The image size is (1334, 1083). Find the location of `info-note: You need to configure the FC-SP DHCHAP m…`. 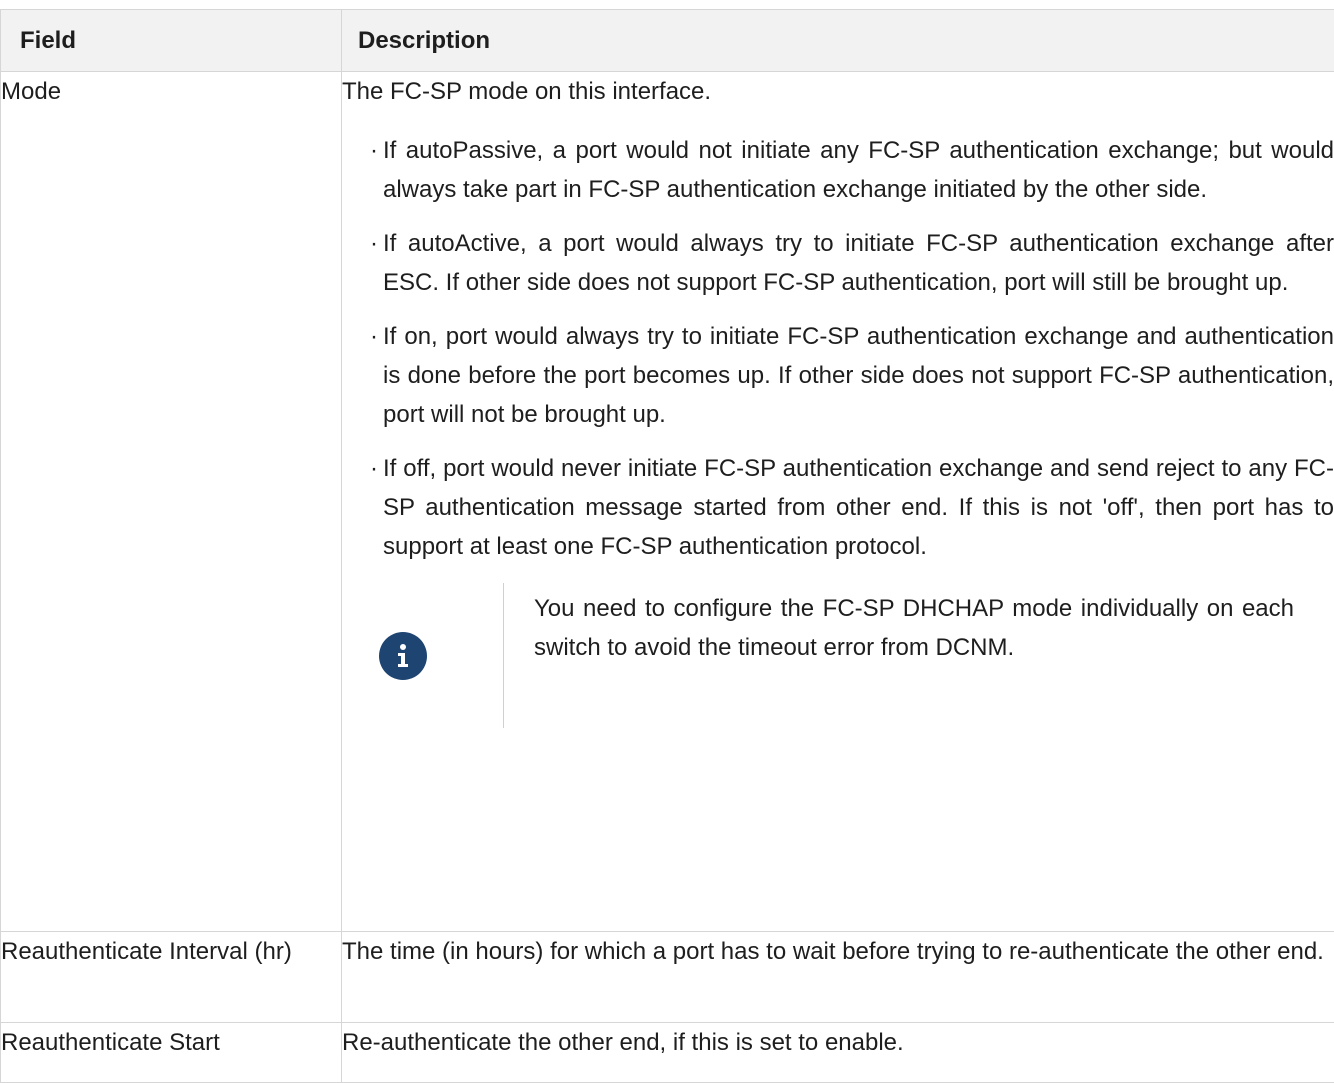

info-note: You need to configure the FC-SP DHCHAP m… is located at coordinates (854, 655).